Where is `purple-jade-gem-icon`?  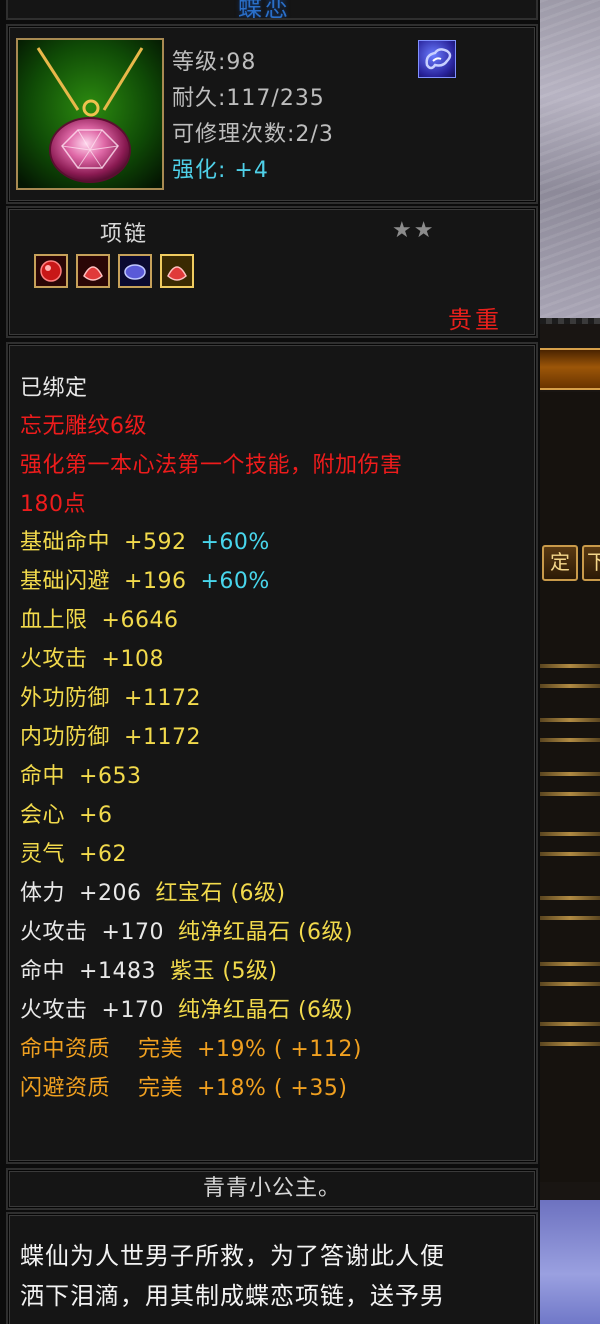 purple-jade-gem-icon is located at coordinates (135, 271).